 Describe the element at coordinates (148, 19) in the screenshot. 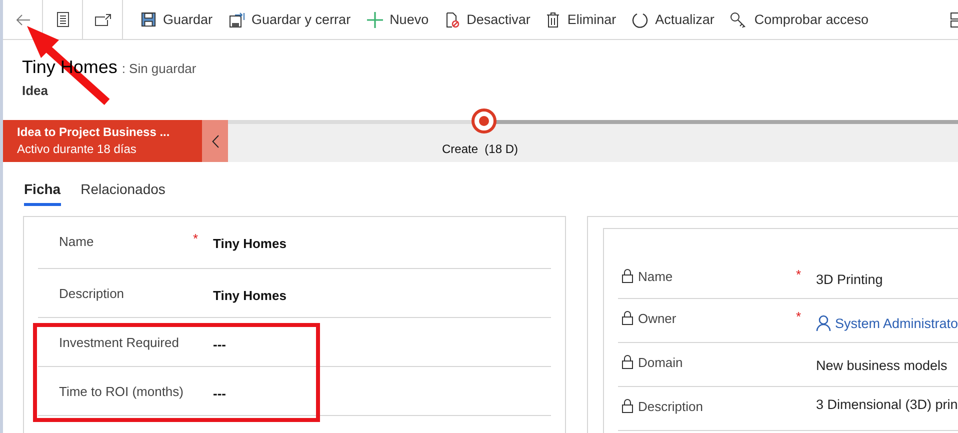

I see `save-icon` at that location.